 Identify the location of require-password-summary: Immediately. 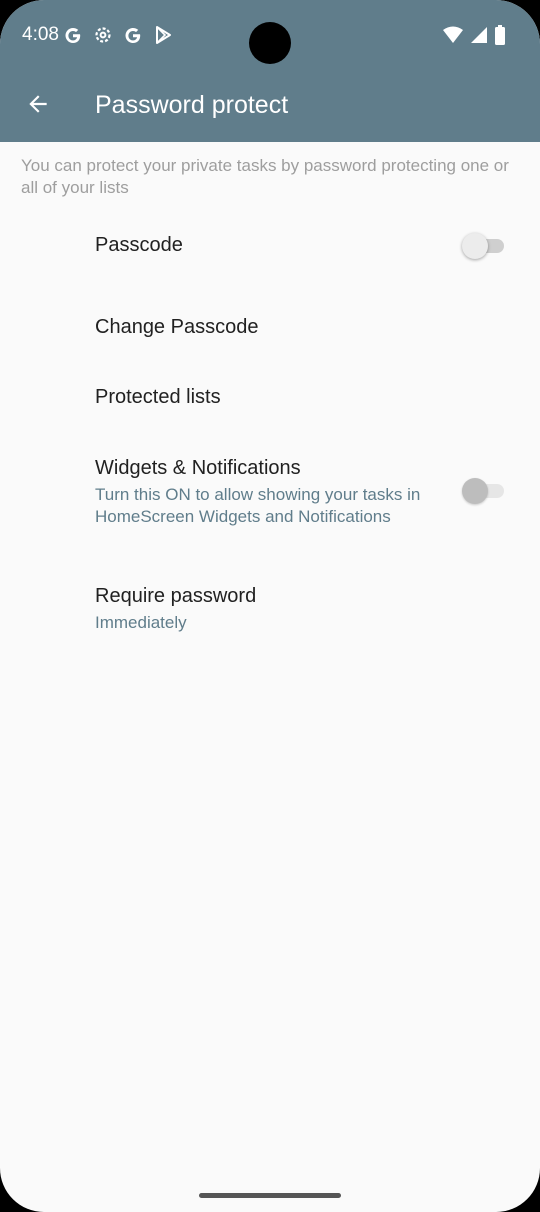
(141, 622).